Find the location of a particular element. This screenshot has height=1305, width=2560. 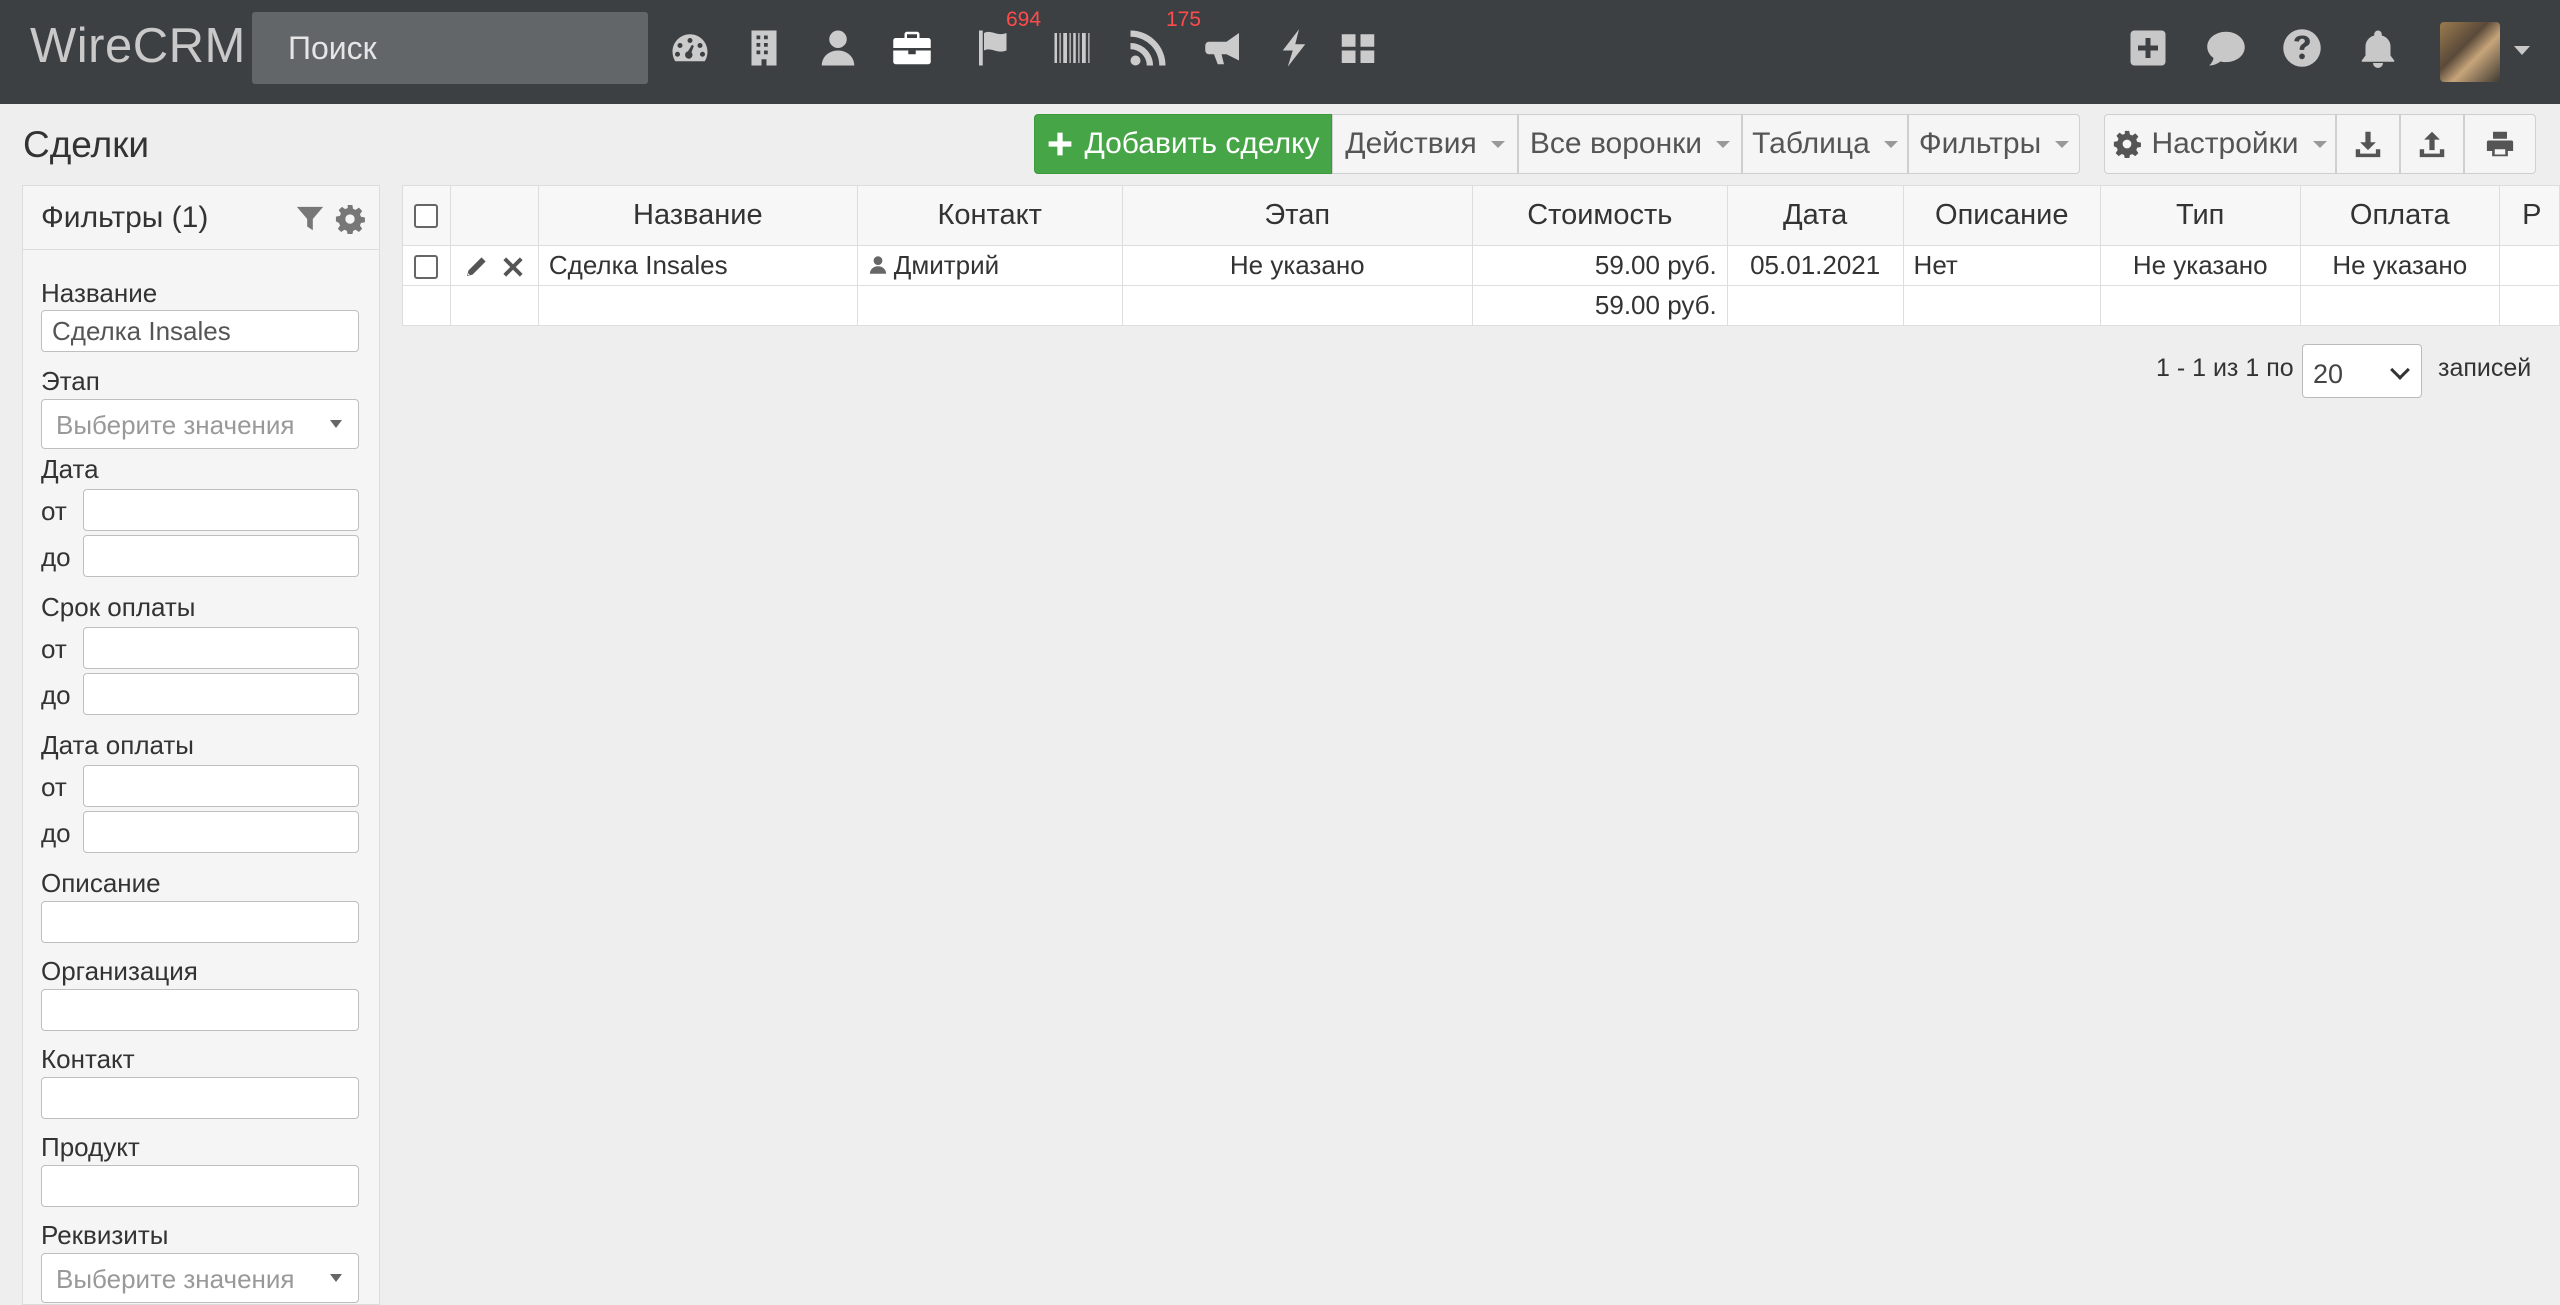

filter-name-label: Название is located at coordinates (99, 293).